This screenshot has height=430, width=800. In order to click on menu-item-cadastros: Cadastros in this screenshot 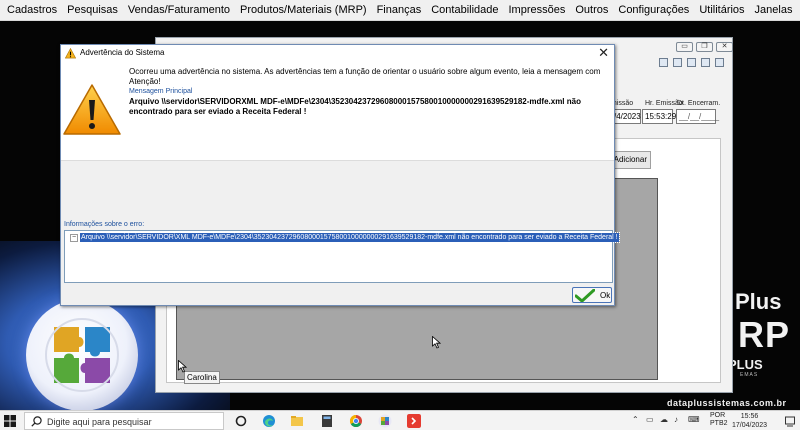, I will do `click(31, 10)`.